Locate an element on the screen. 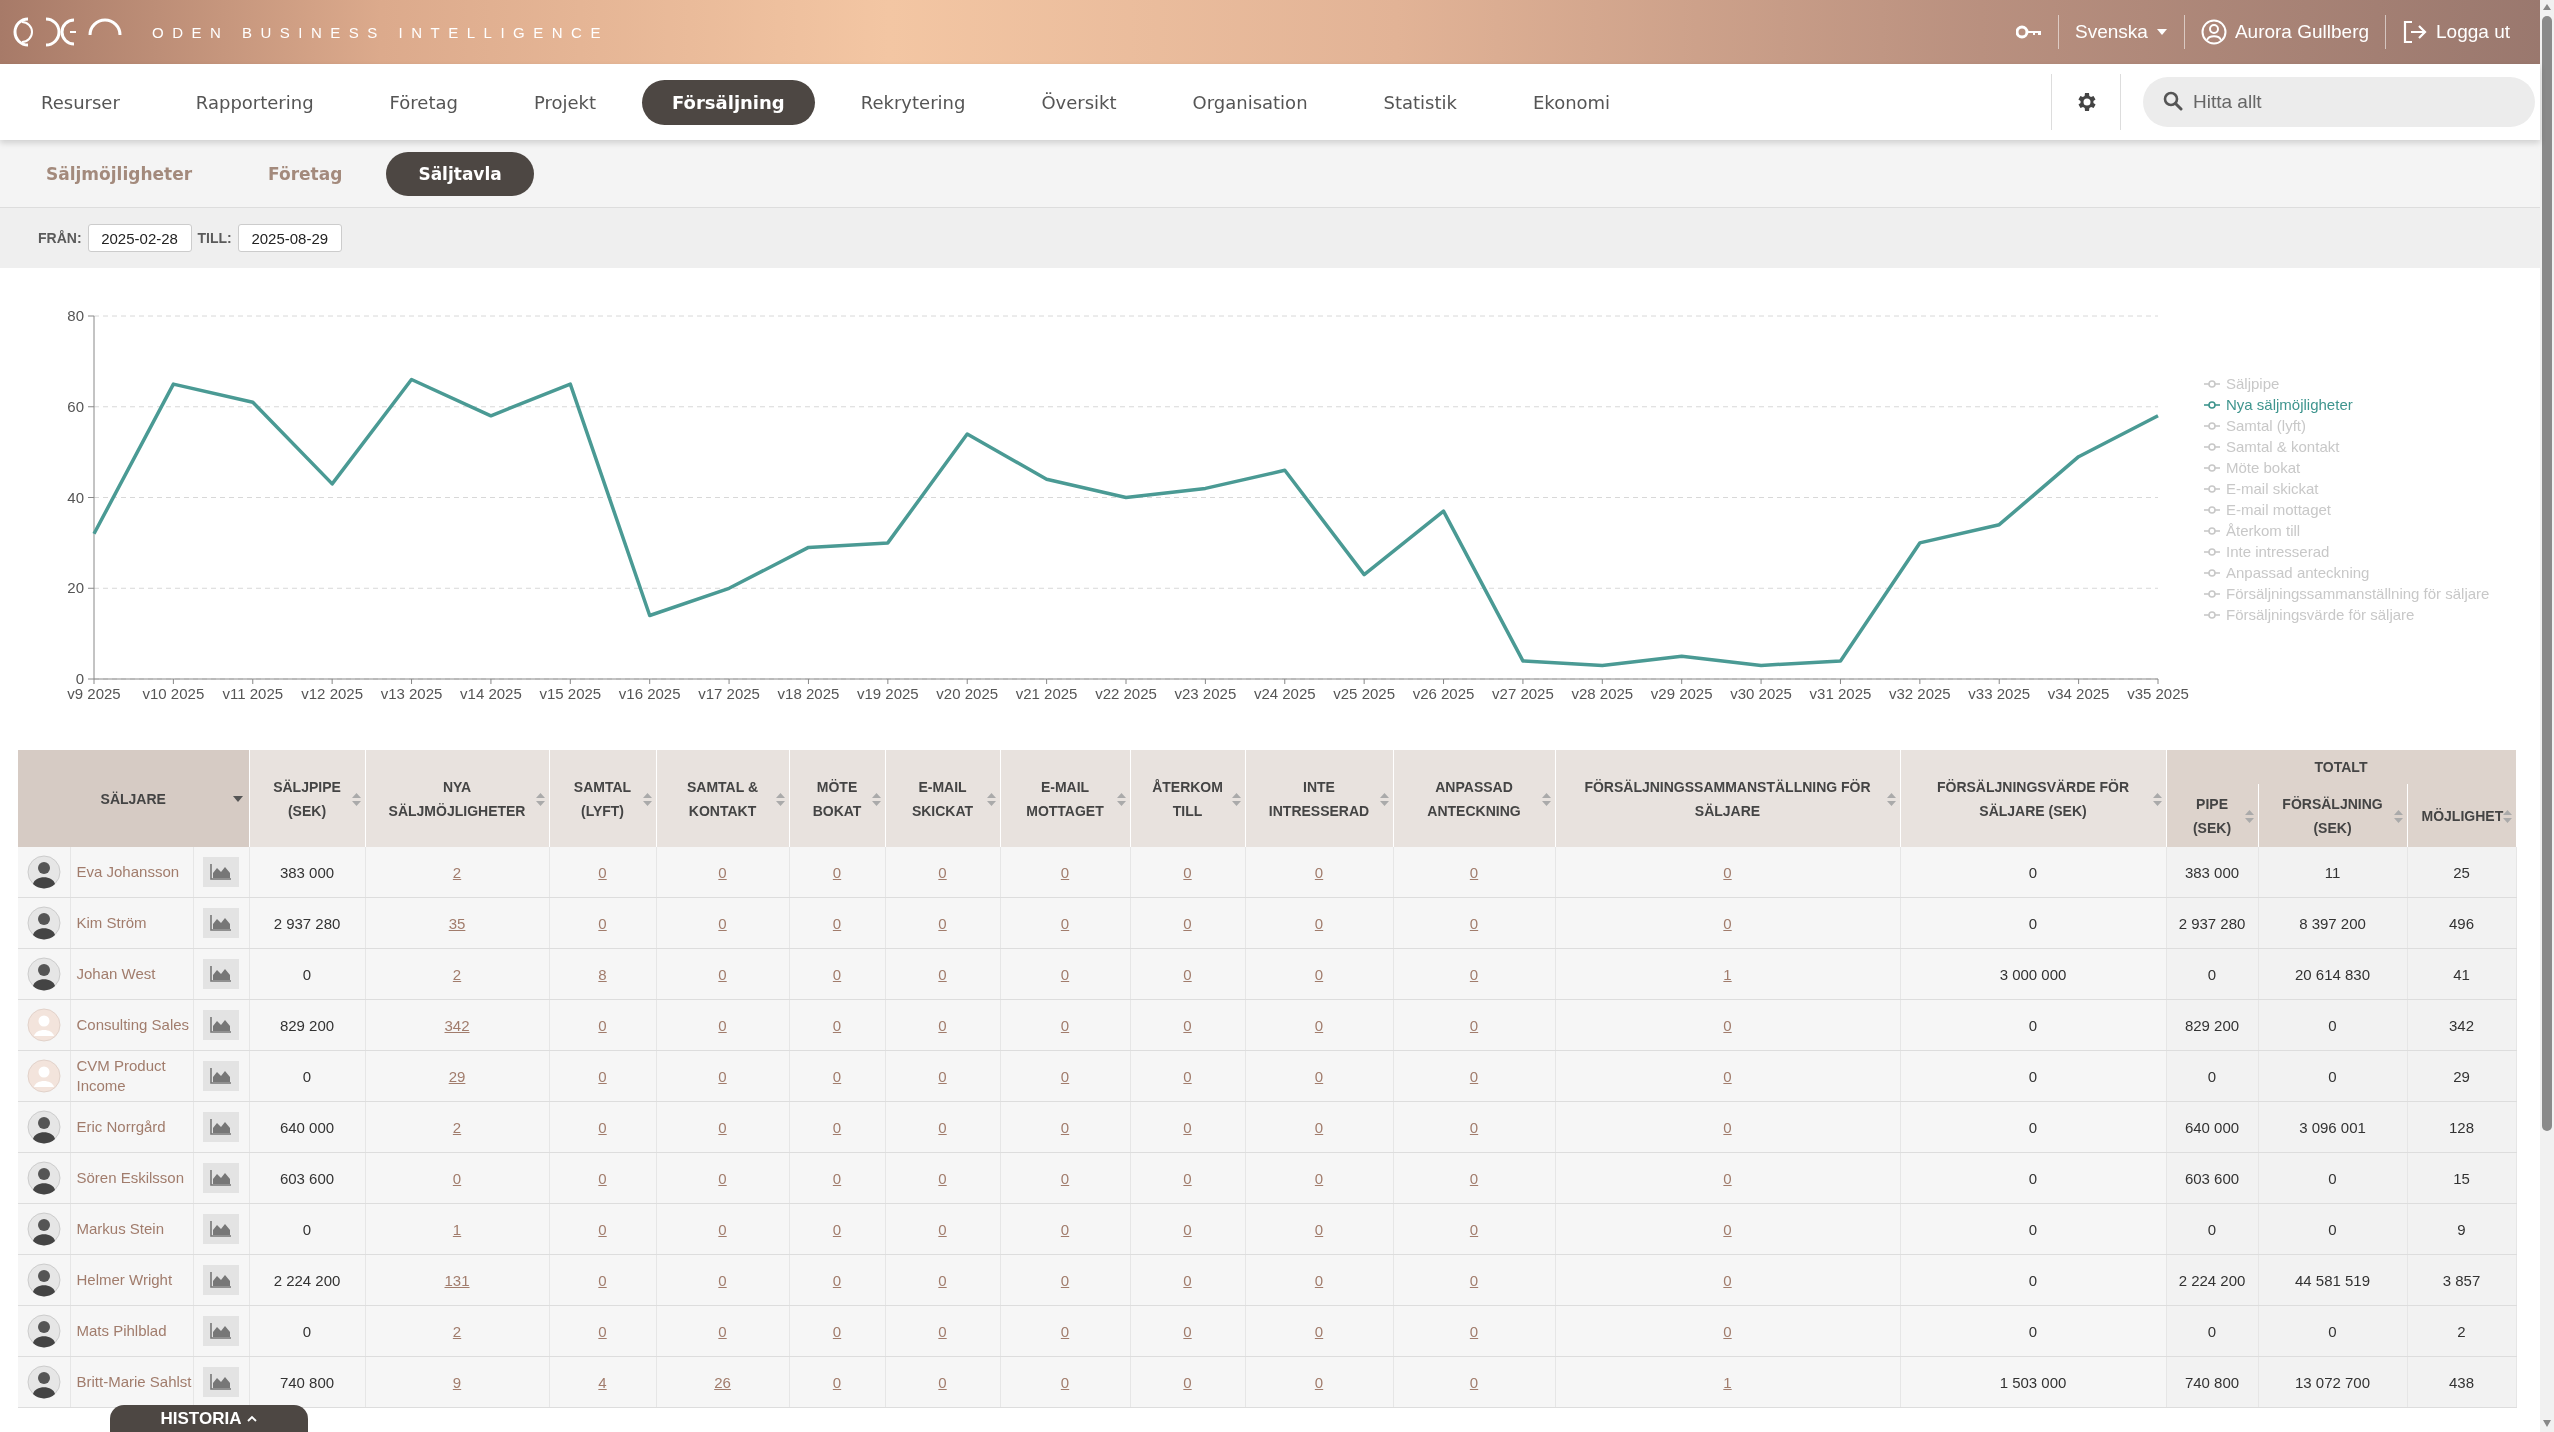  nav-tab: Företag is located at coordinates (423, 102).